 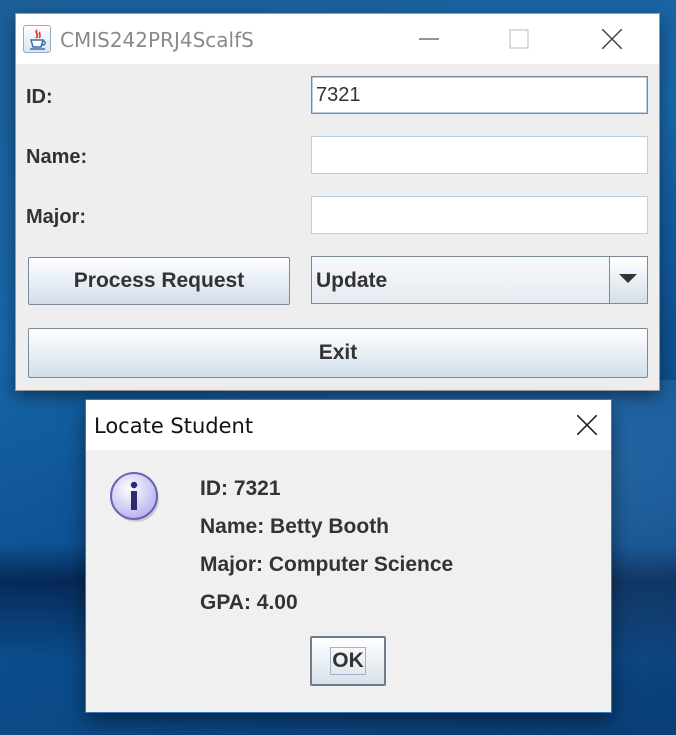 I want to click on ok-label: OK, so click(x=348, y=661).